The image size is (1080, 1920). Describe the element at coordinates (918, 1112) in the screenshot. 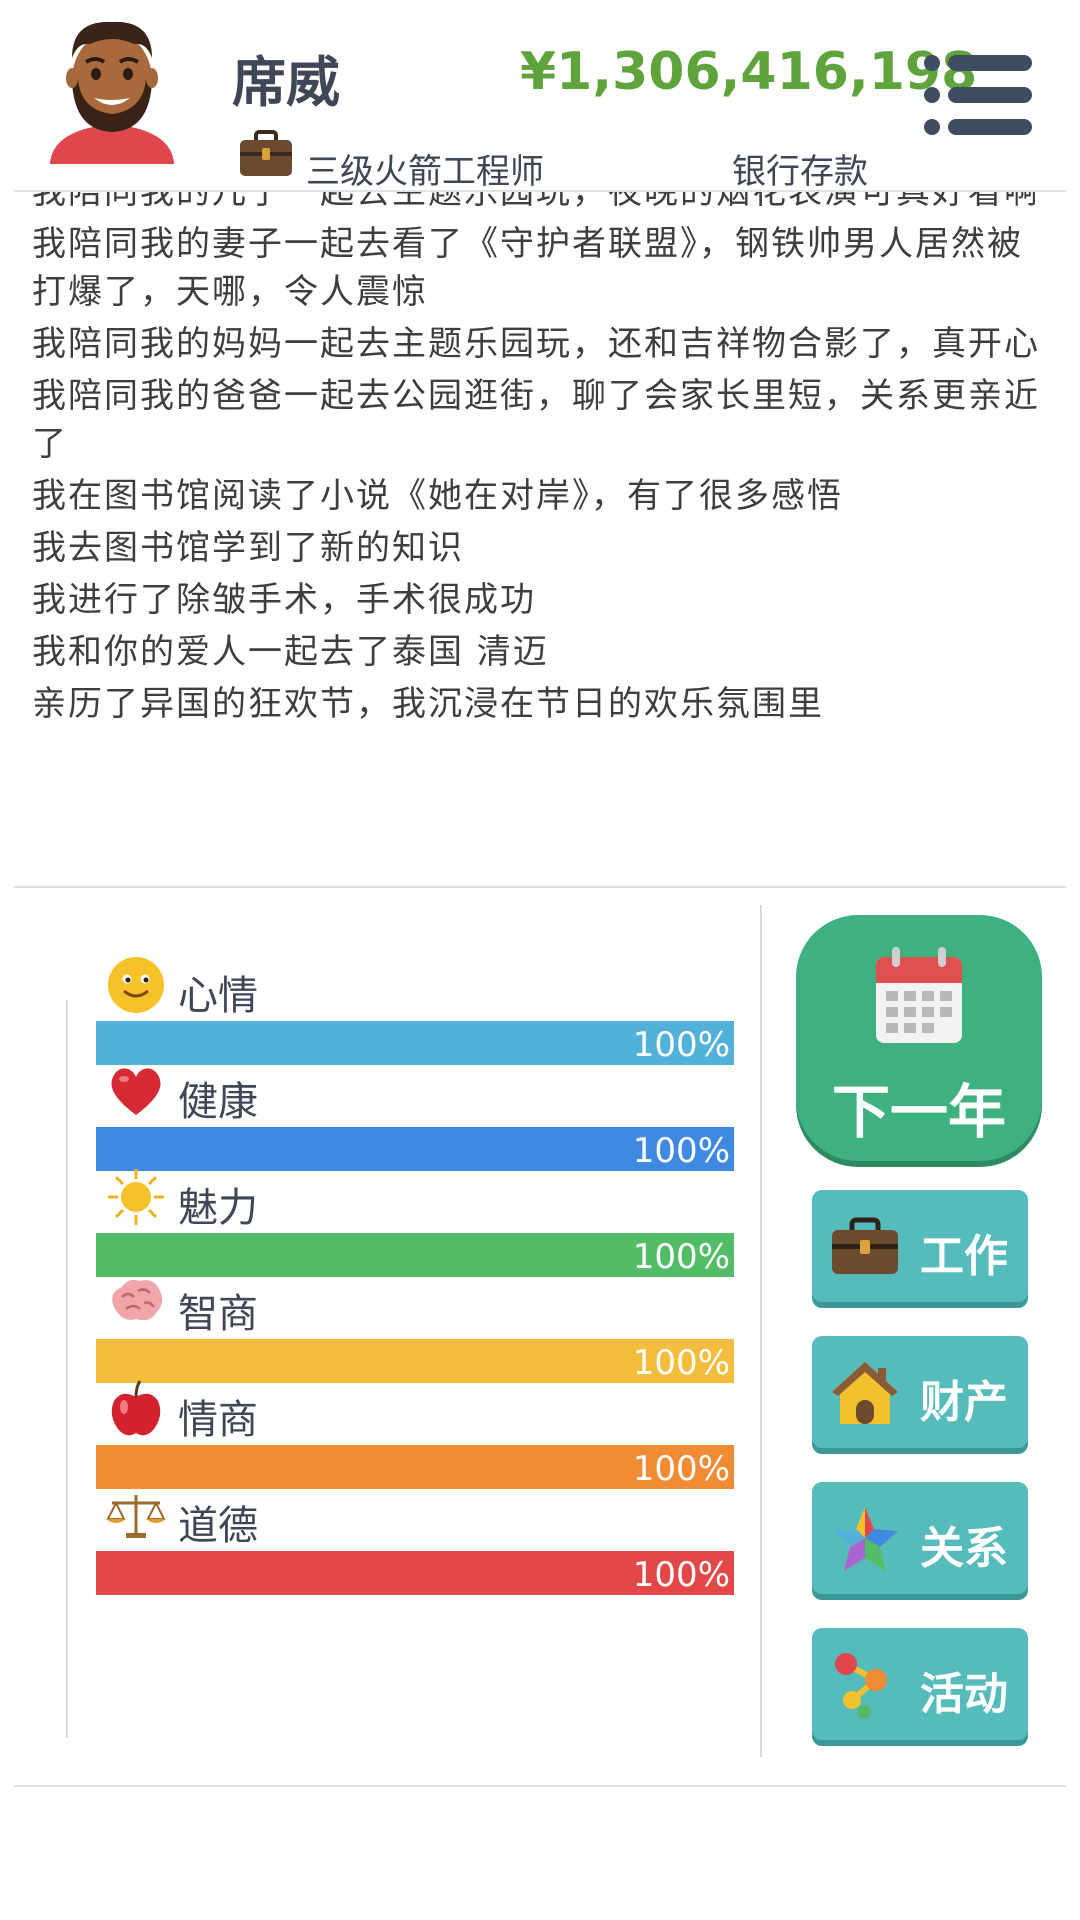

I see `next-year-label: 下一年` at that location.